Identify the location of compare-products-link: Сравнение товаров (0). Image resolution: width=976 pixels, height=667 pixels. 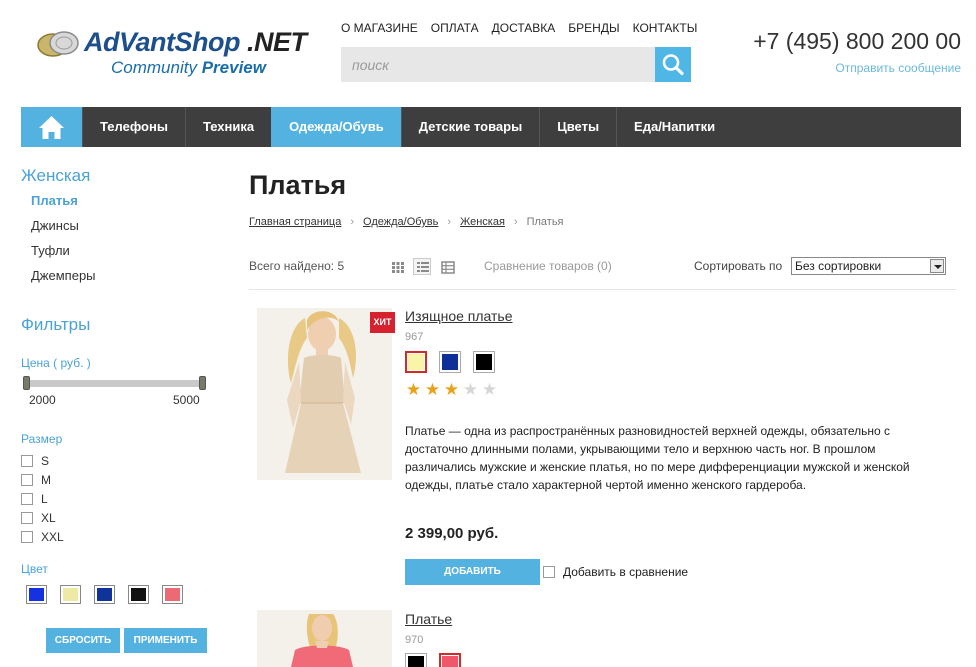
(548, 266).